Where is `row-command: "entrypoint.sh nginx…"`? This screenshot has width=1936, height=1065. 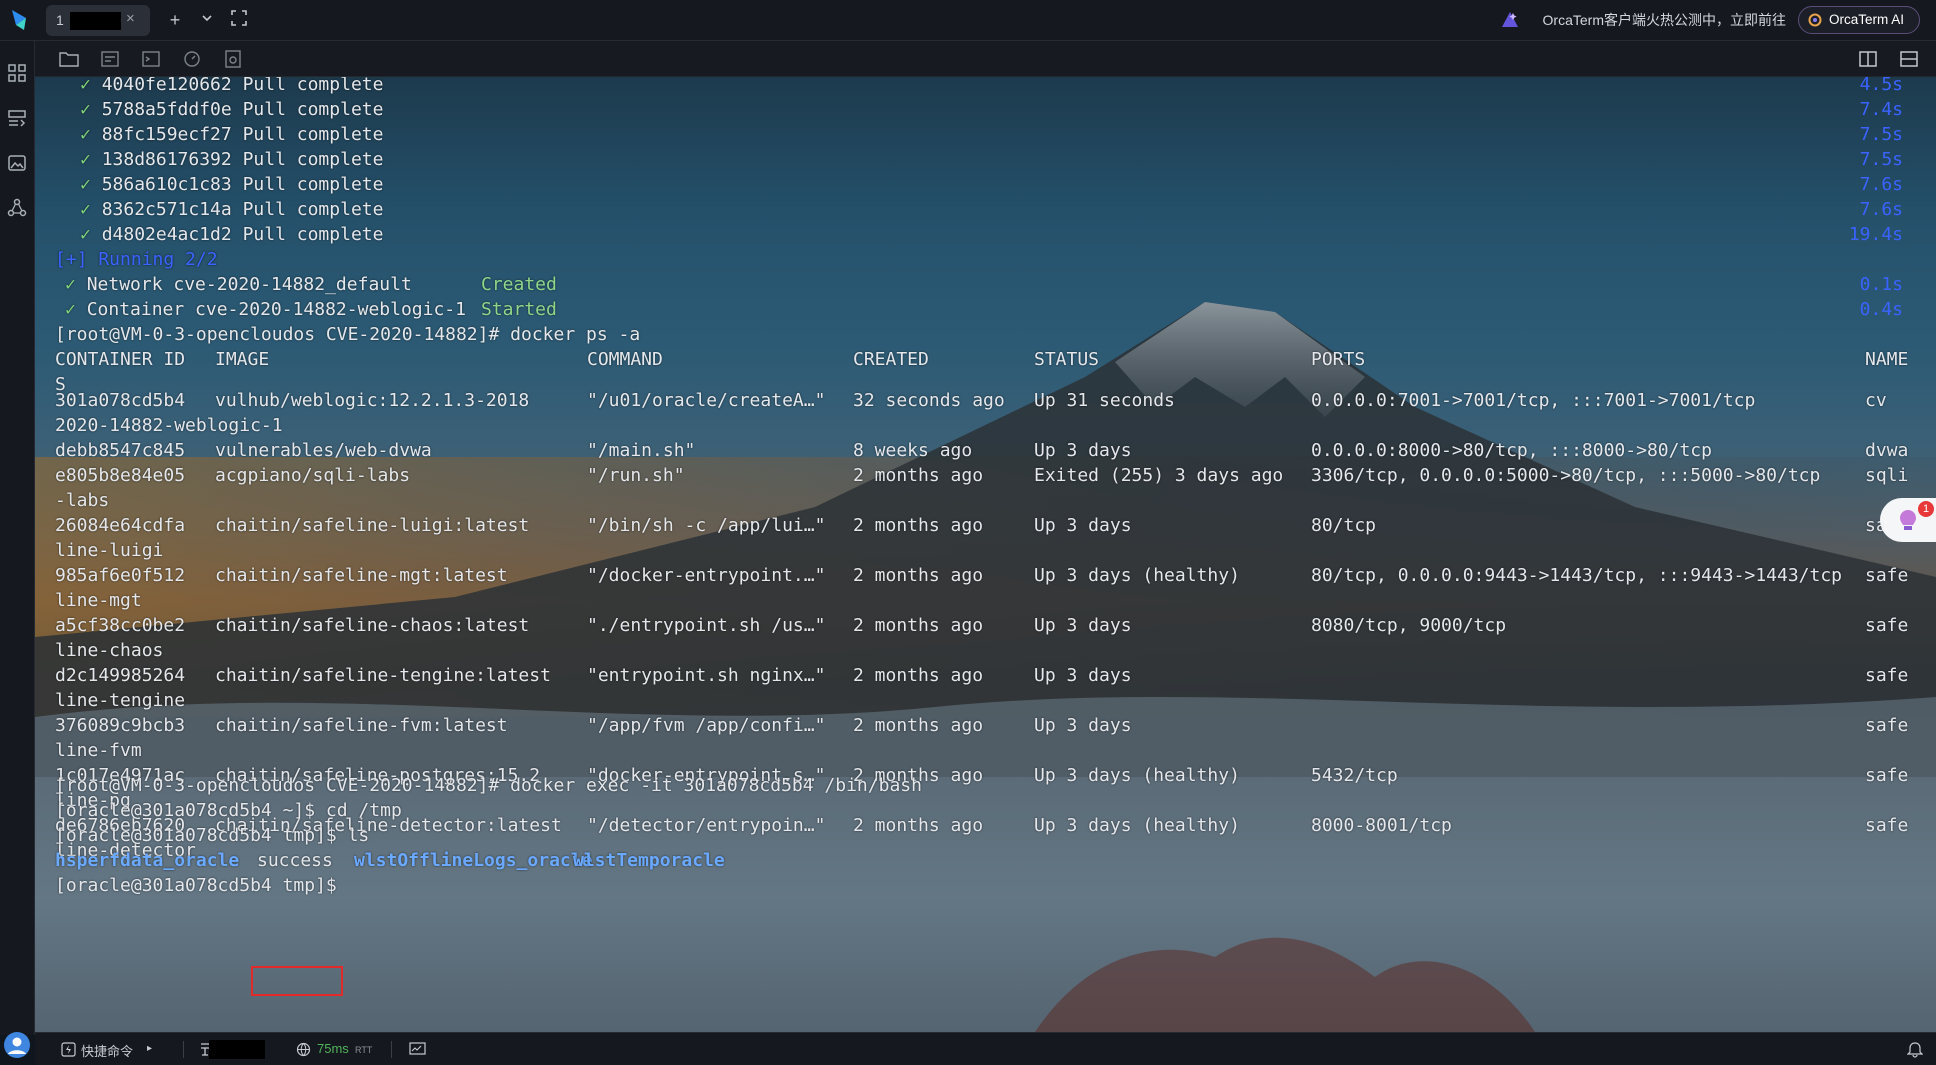
row-command: "entrypoint.sh nginx…" is located at coordinates (706, 675).